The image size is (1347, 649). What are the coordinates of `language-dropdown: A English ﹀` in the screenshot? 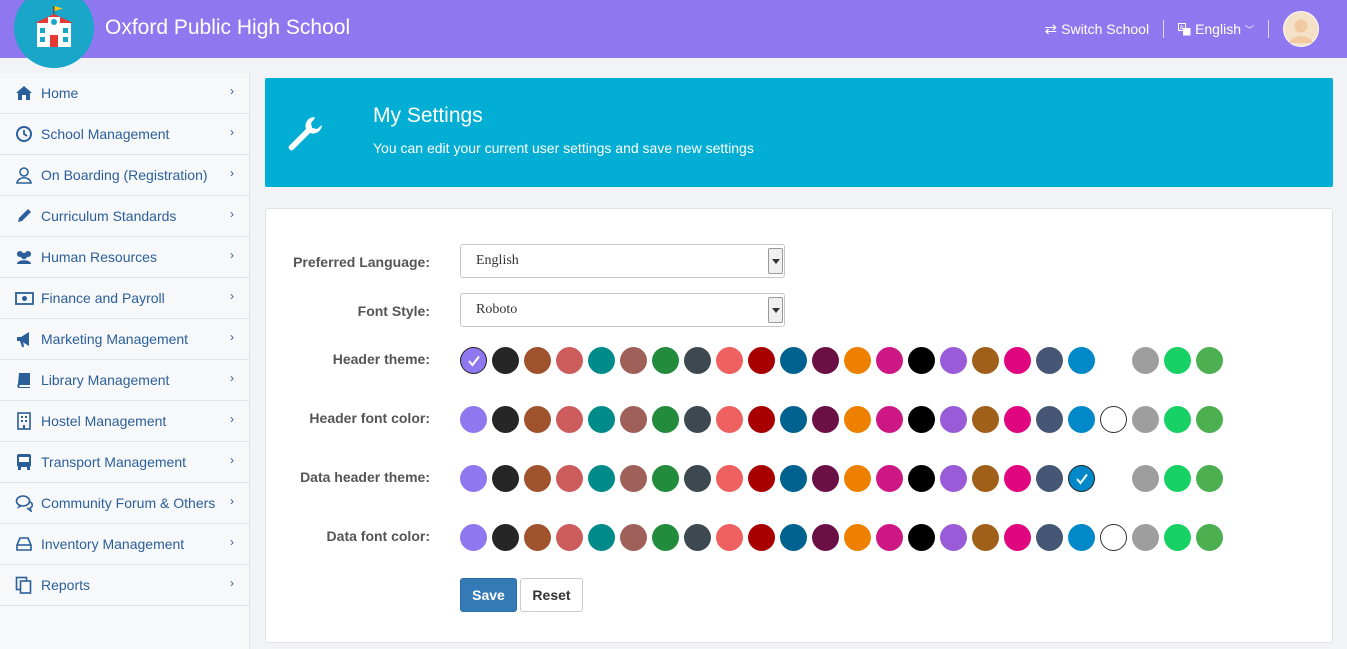 It's located at (1216, 29).